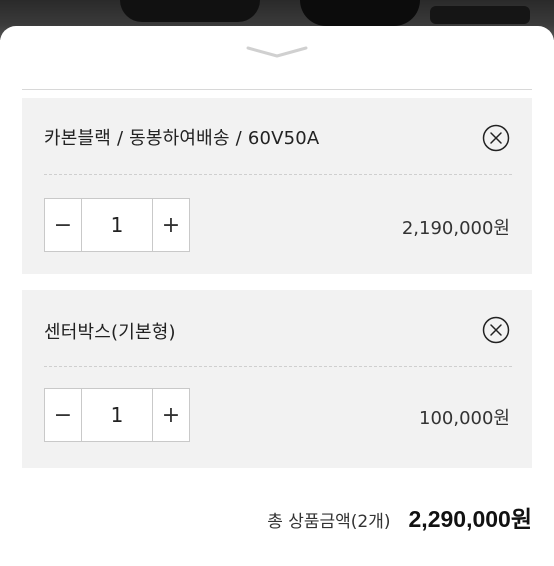 This screenshot has width=554, height=566. I want to click on total-amount: 2,290,000원, so click(470, 519).